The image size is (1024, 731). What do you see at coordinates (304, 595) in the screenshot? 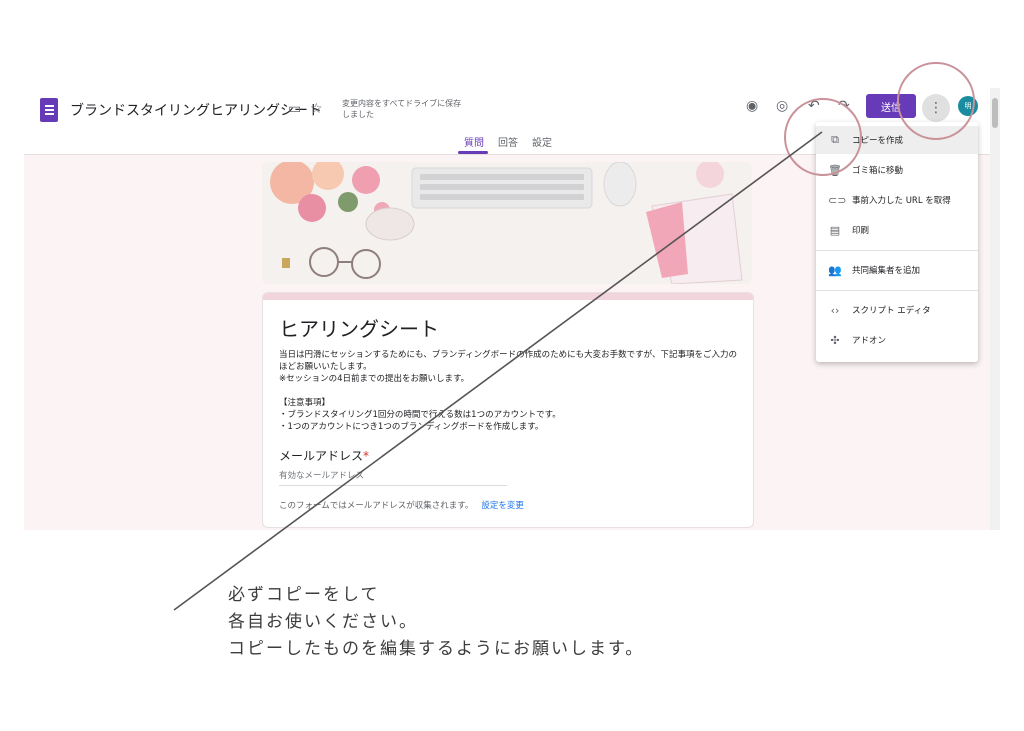
I see `caption-line-1: 必ずコピーをして` at bounding box center [304, 595].